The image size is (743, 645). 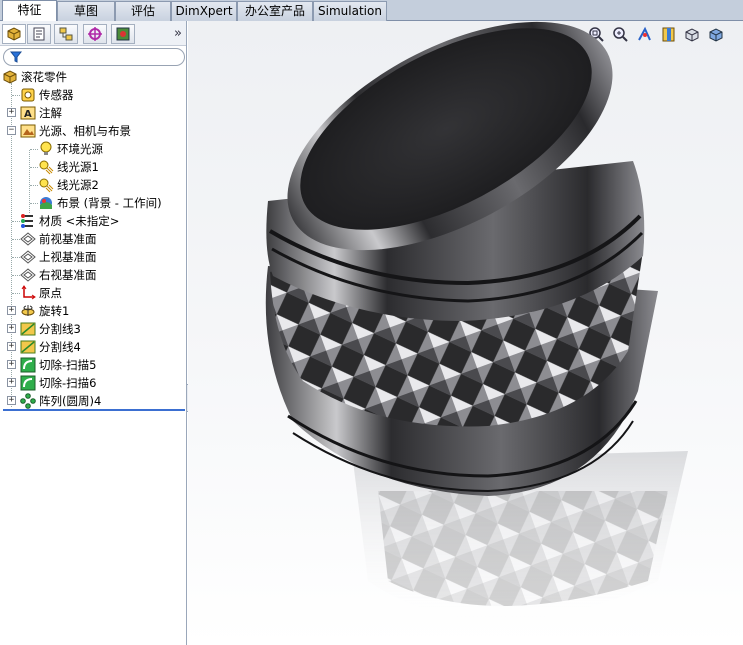 I want to click on tree-item-cut-sweep-5: 切除-扫描5, so click(x=58, y=365).